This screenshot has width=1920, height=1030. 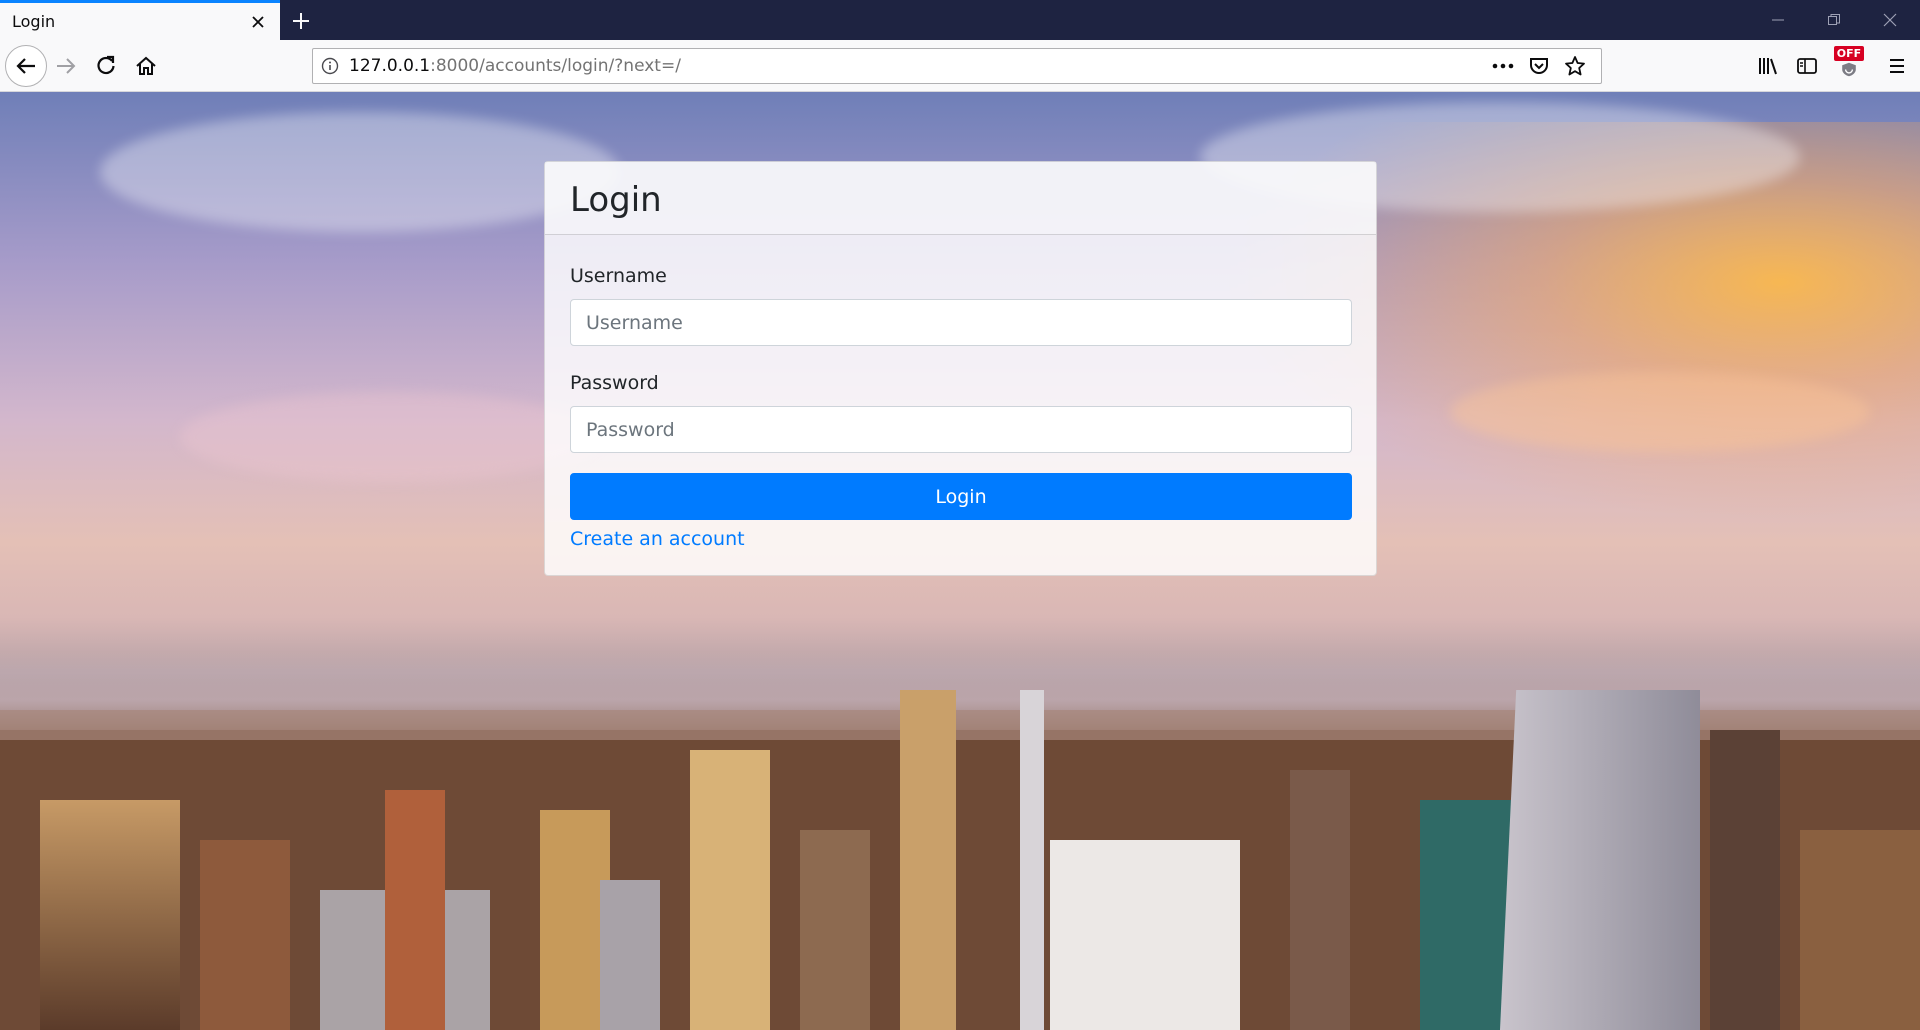 I want to click on forward-arrow-icon, so click(x=66, y=66).